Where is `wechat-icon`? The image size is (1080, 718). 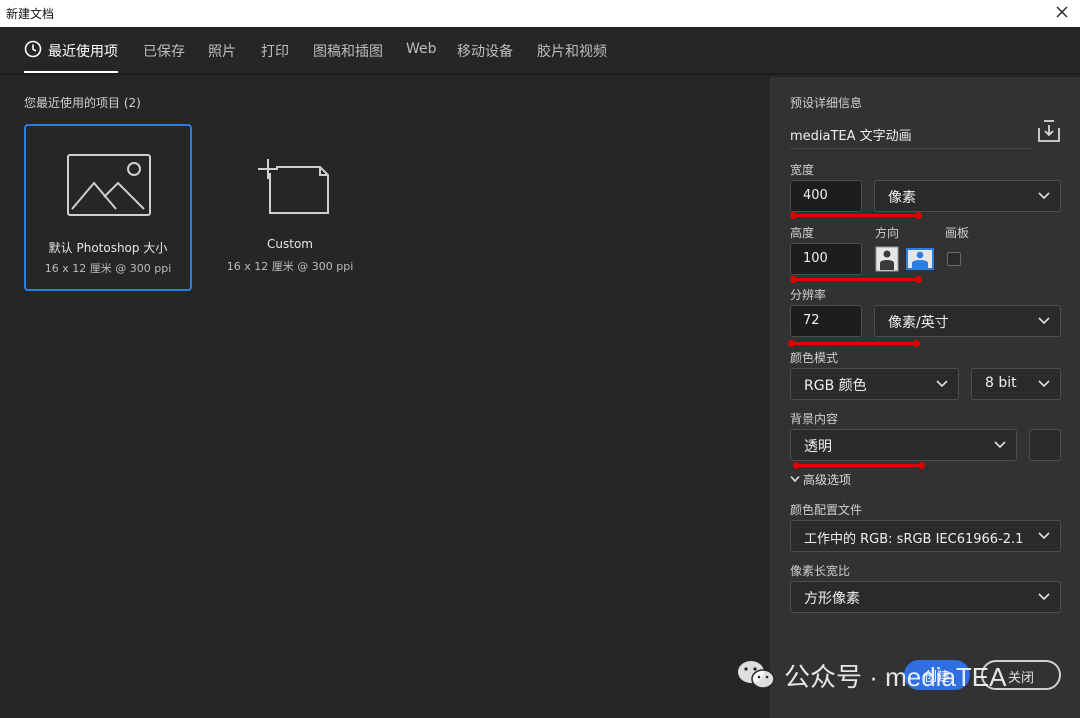
wechat-icon is located at coordinates (756, 675).